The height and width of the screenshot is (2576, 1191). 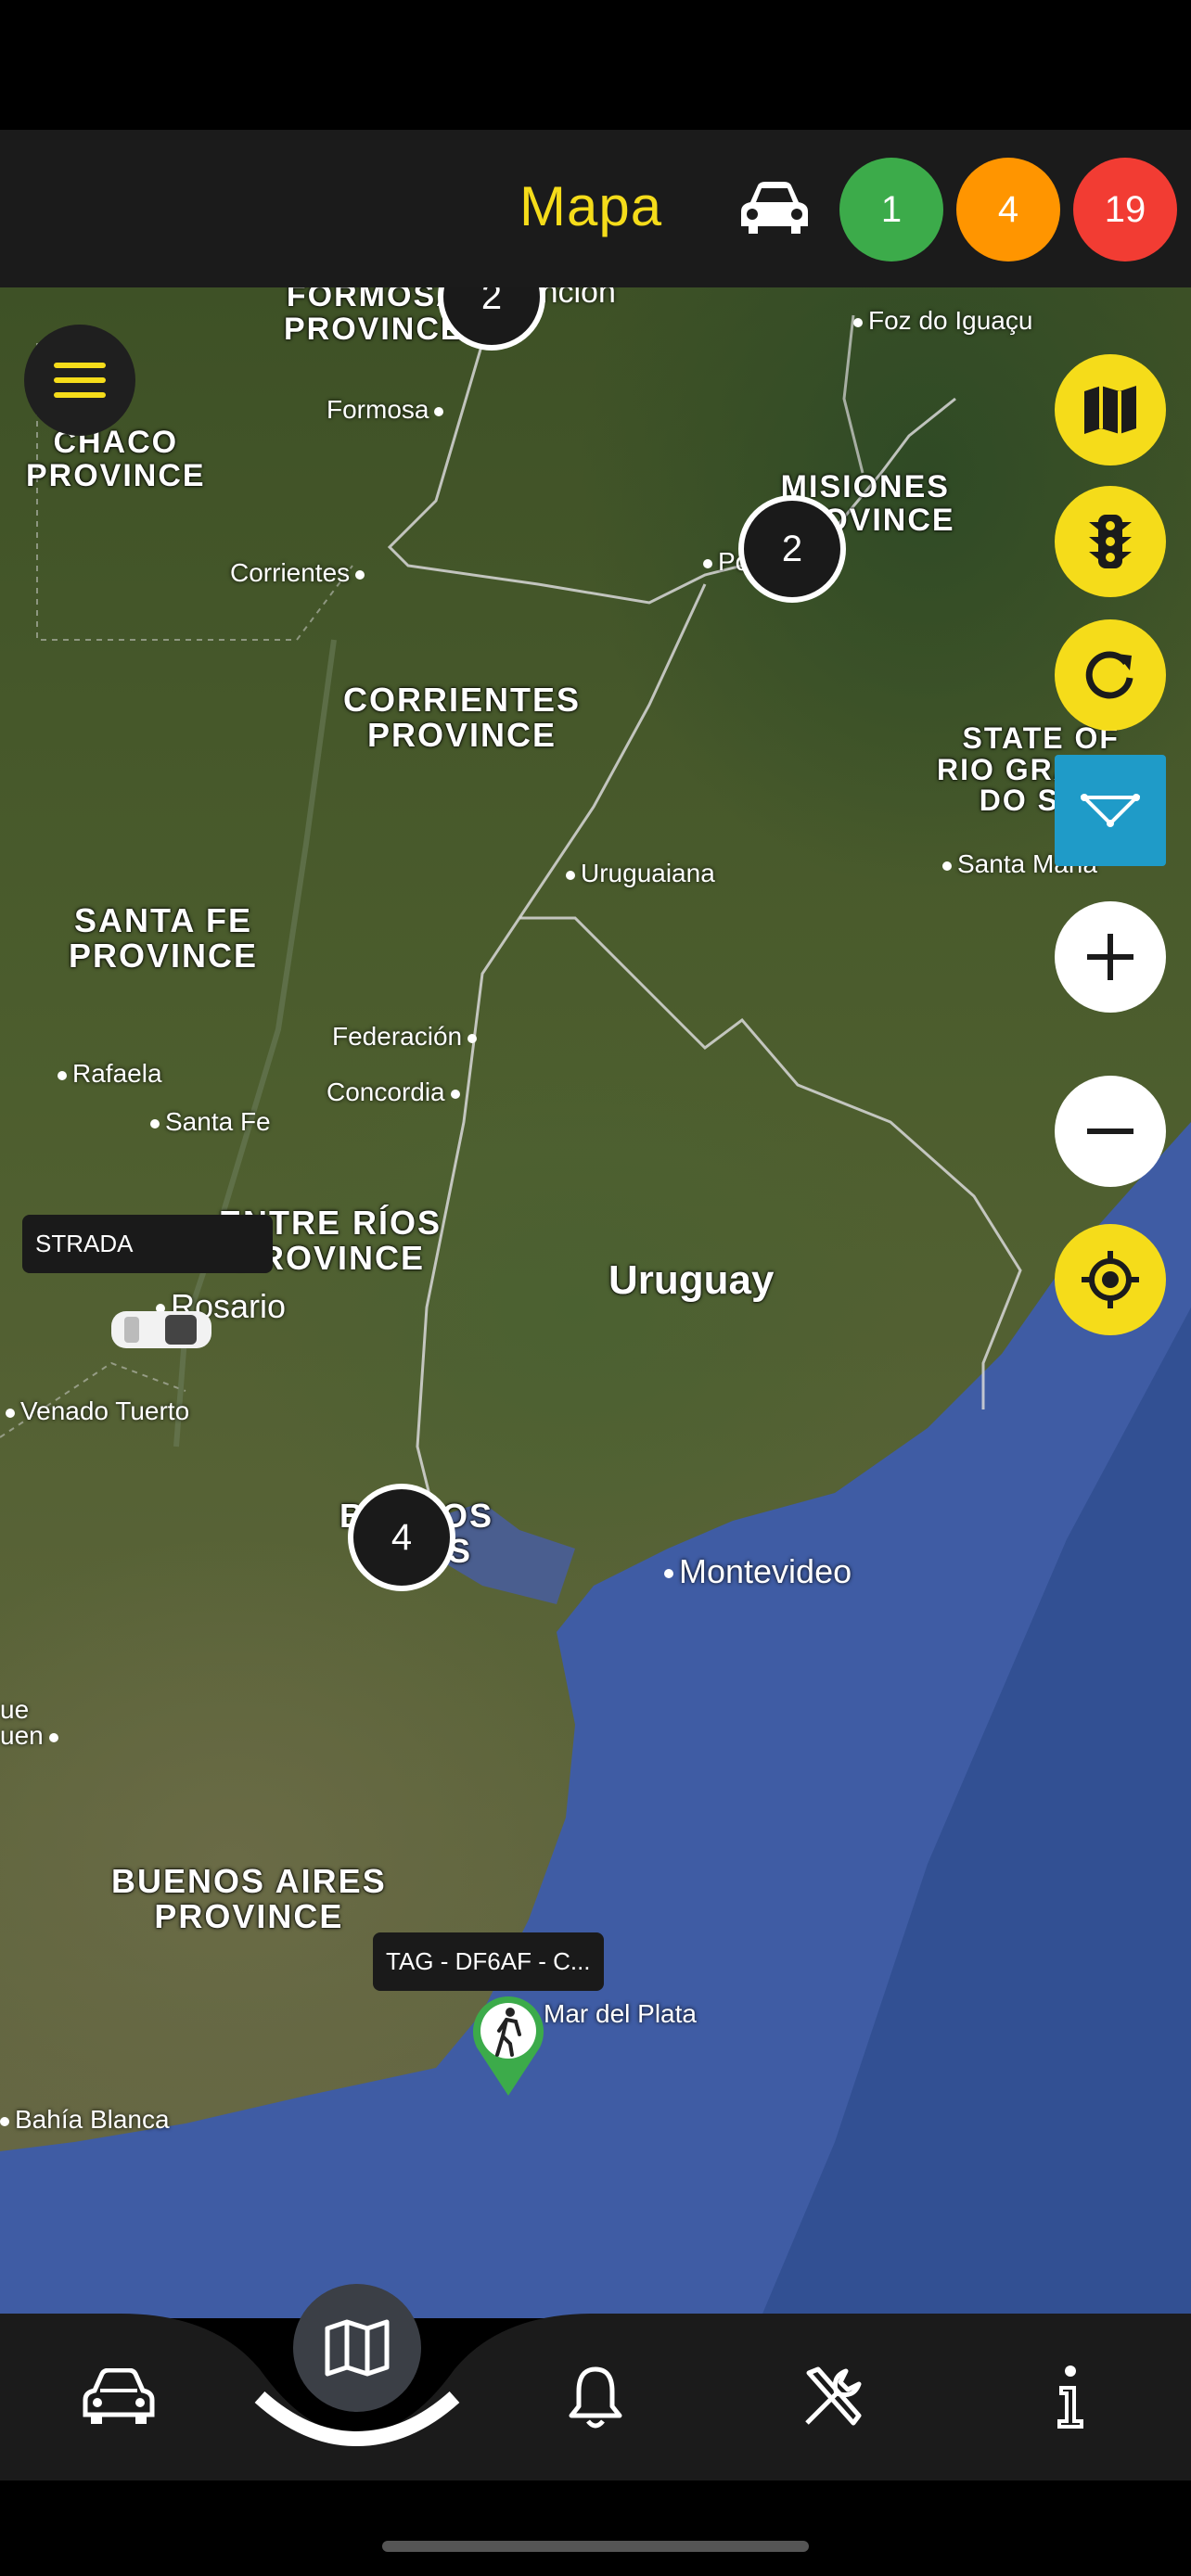 I want to click on route-icon, so click(x=1110, y=810).